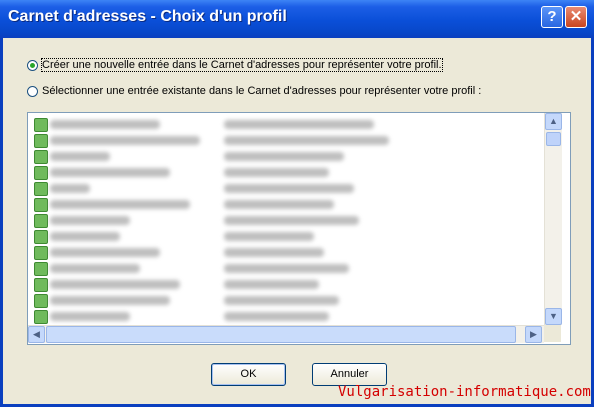 This screenshot has height=407, width=594. What do you see at coordinates (147, 16) in the screenshot?
I see `window-title: Carnet d'adresses - Choix d'un profil` at bounding box center [147, 16].